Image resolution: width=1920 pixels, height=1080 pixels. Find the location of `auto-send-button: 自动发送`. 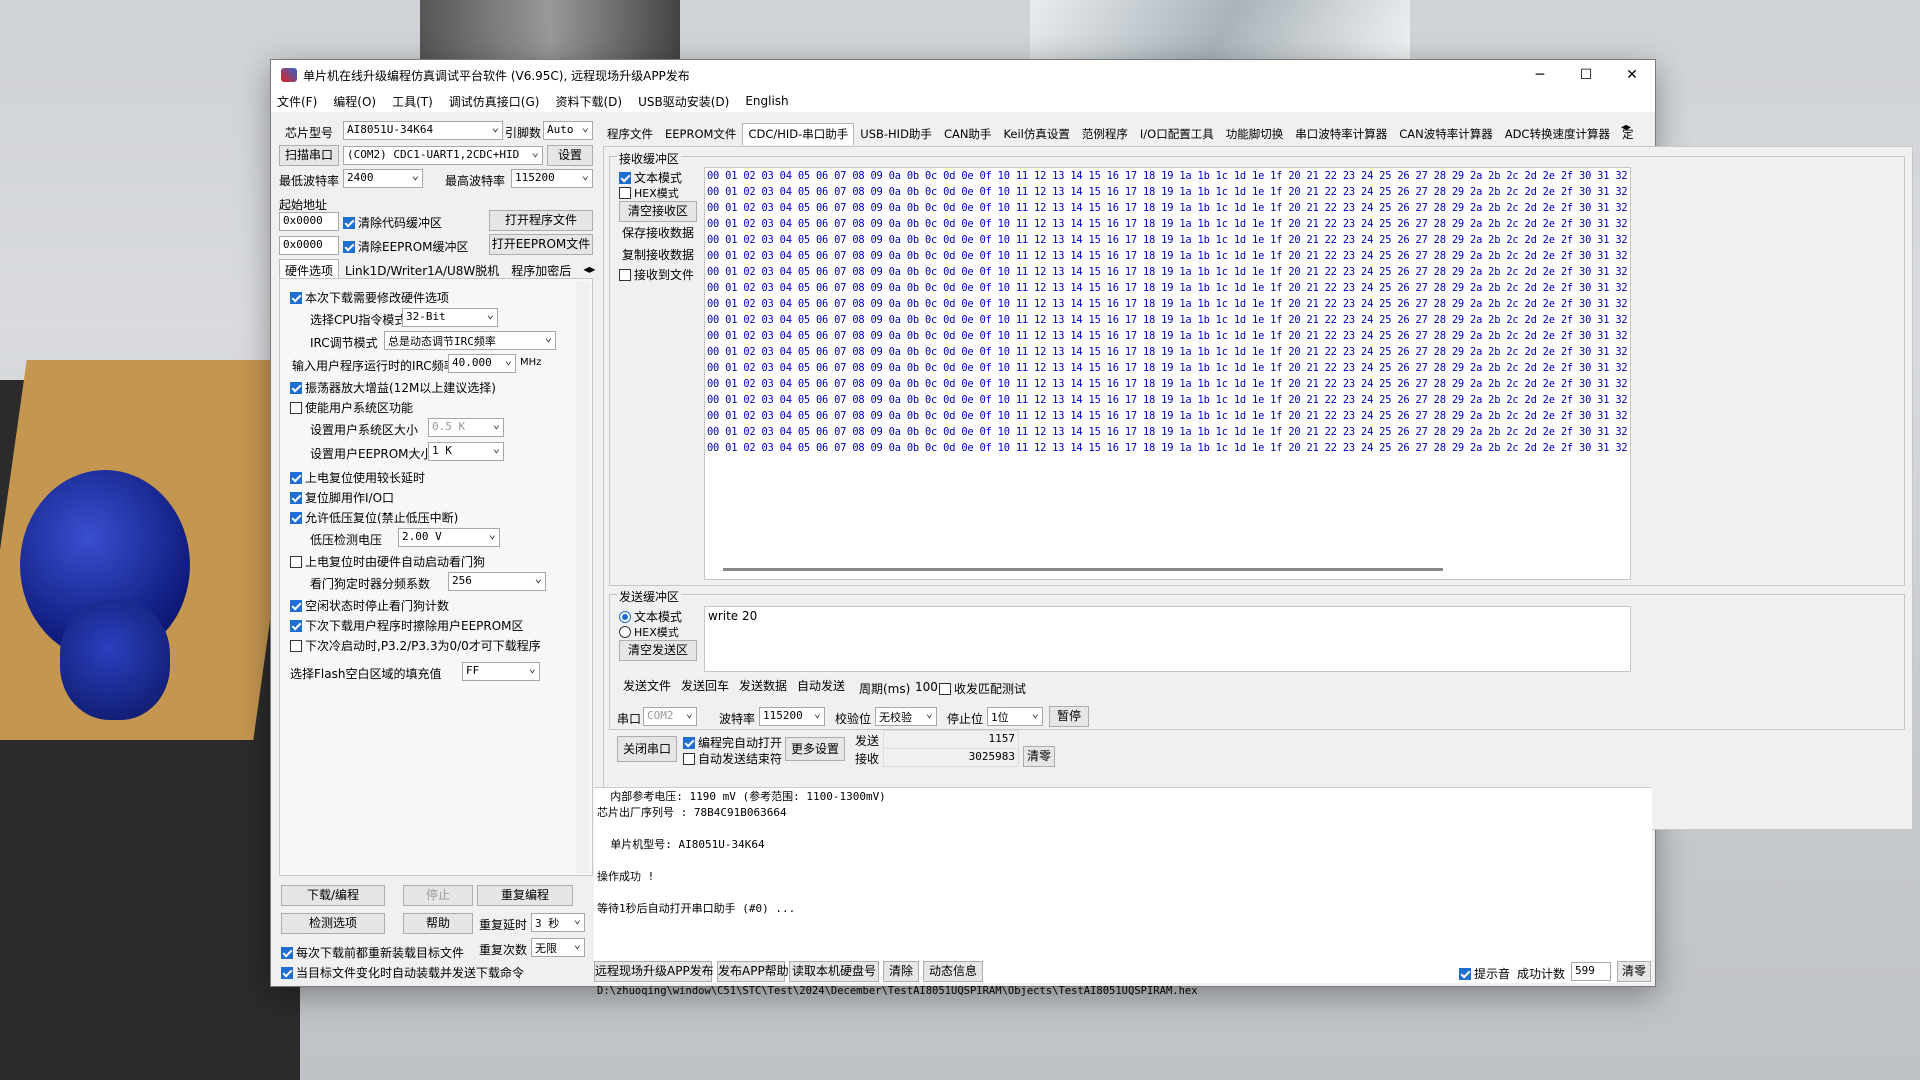

auto-send-button: 自动发送 is located at coordinates (821, 686).